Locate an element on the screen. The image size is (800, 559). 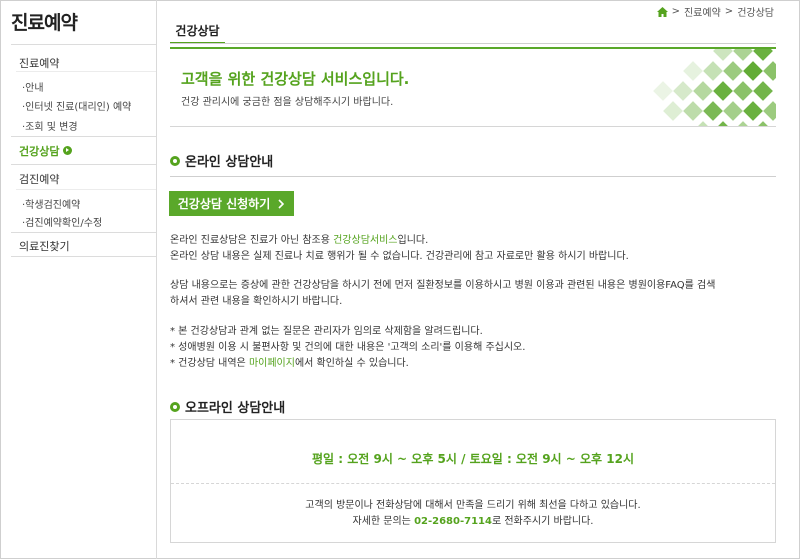
mypage-link: 마이페이지 is located at coordinates (272, 363).